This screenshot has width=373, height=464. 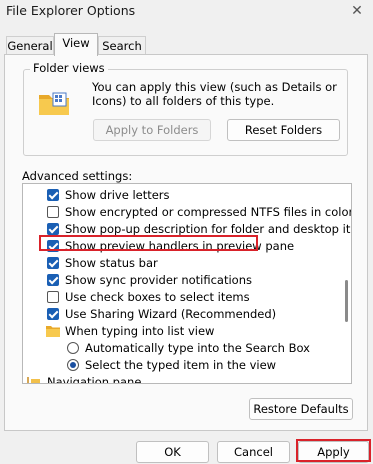 I want to click on title-bar: File Explorer Options ✕, so click(x=186, y=13).